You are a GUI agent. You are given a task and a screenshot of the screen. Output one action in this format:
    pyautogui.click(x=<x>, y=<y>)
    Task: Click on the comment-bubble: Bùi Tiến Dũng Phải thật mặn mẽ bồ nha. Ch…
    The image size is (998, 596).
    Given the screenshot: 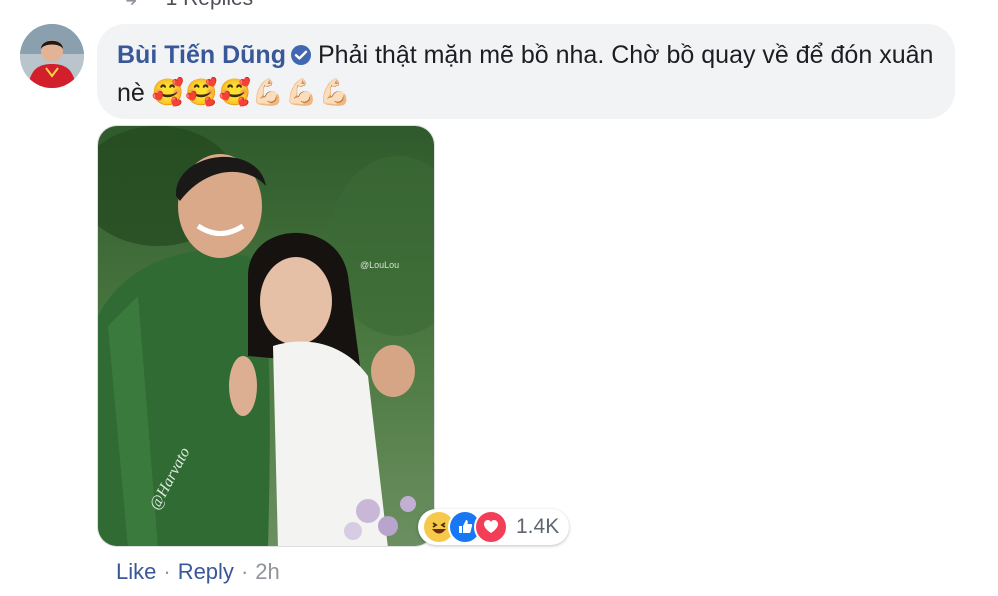 What is the action you would take?
    pyautogui.click(x=526, y=71)
    